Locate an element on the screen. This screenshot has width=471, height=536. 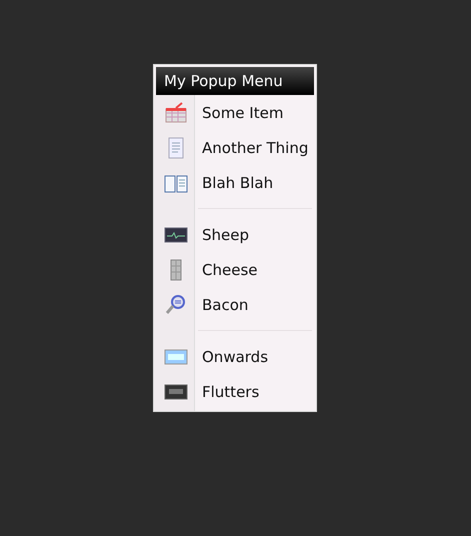
search-icon is located at coordinates (176, 304).